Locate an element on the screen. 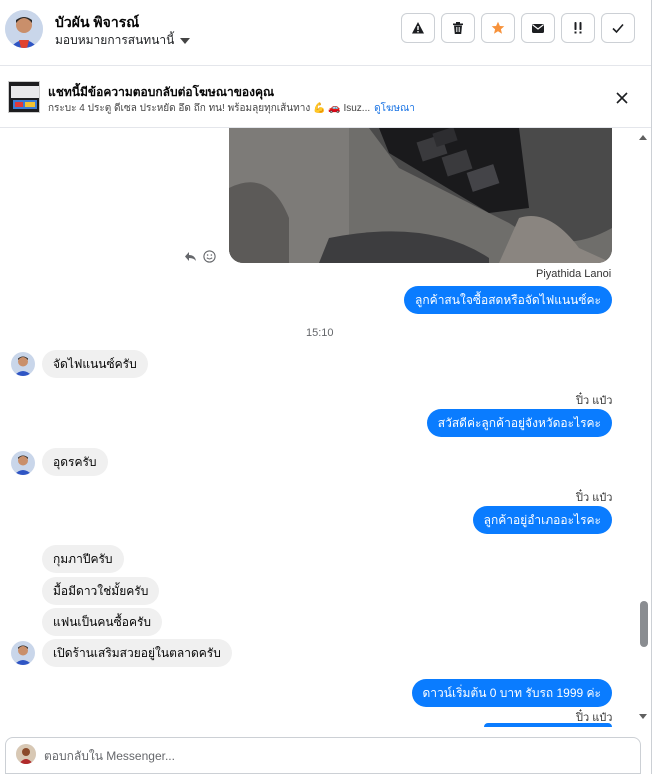  mark-done-button is located at coordinates (618, 28).